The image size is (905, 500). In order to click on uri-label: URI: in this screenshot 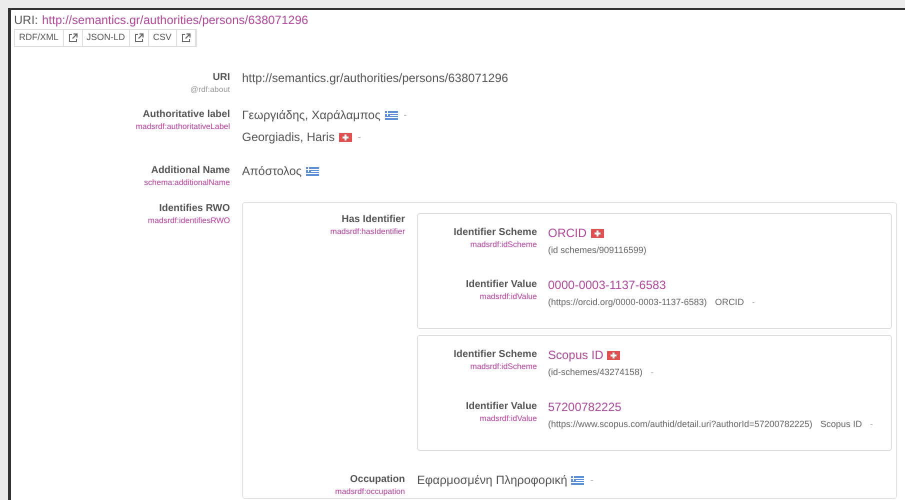, I will do `click(26, 20)`.